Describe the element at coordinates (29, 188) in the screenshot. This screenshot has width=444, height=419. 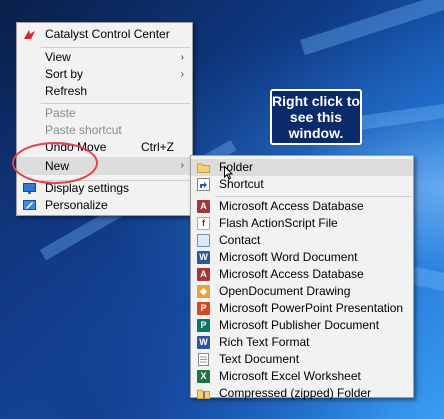
I see `display-settings-icon` at that location.